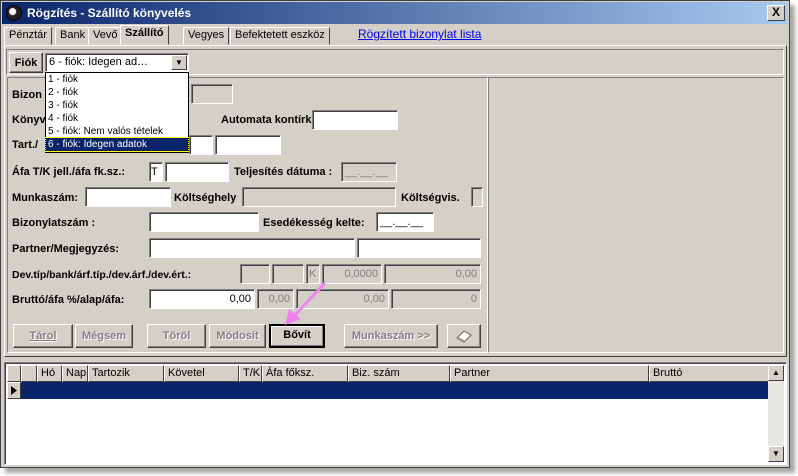 The image size is (798, 476). What do you see at coordinates (436, 299) in the screenshot?
I see `afa-ertek-input: 0` at bounding box center [436, 299].